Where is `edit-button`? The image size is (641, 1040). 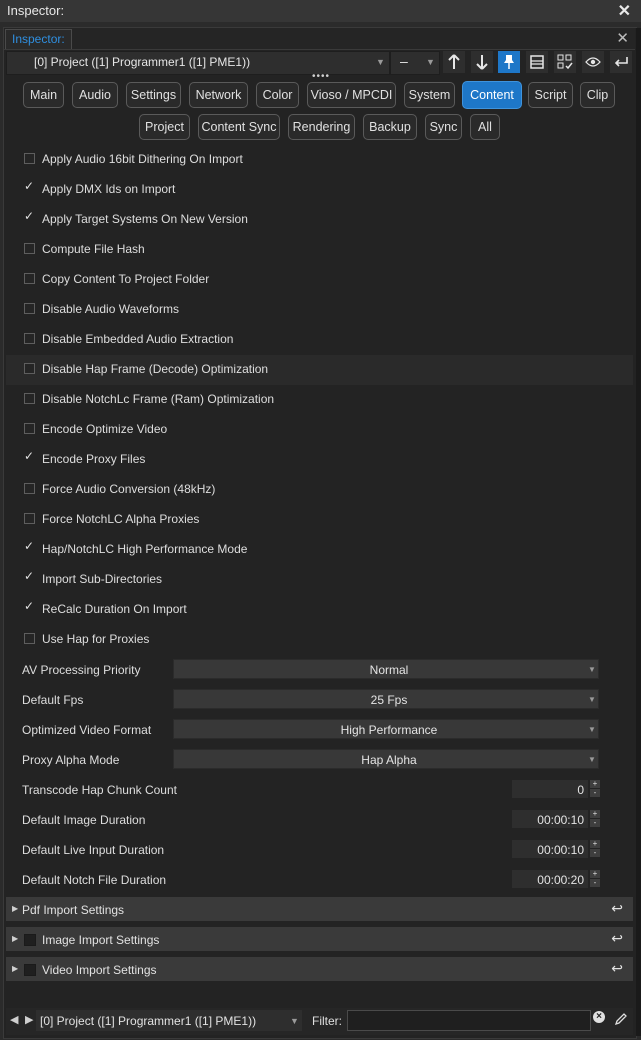
edit-button is located at coordinates (621, 1020).